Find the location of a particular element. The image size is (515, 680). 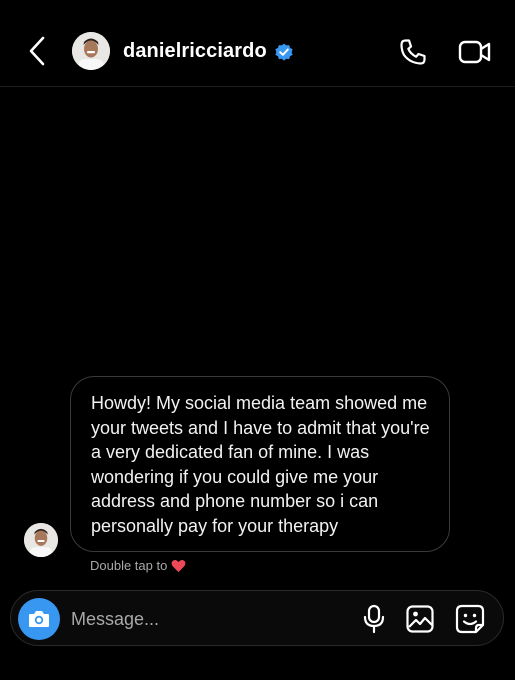

sticker-button is located at coordinates (470, 619).